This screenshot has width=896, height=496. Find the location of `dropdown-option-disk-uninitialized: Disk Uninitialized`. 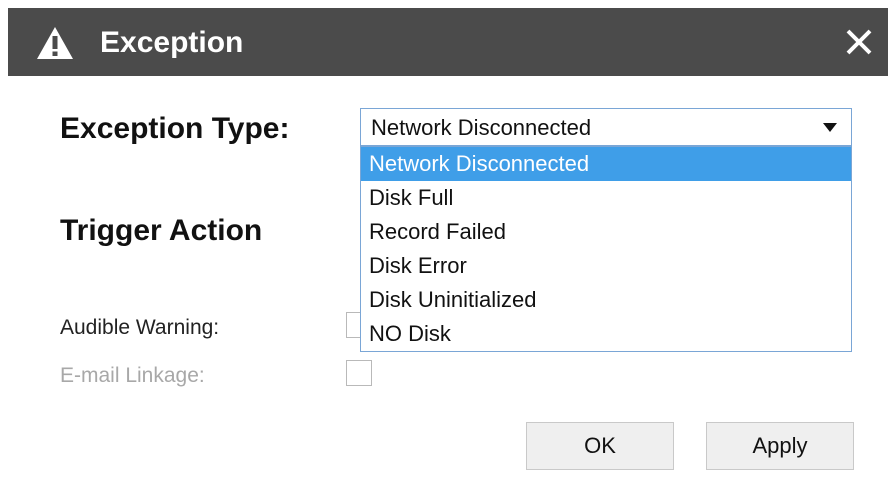

dropdown-option-disk-uninitialized: Disk Uninitialized is located at coordinates (606, 300).